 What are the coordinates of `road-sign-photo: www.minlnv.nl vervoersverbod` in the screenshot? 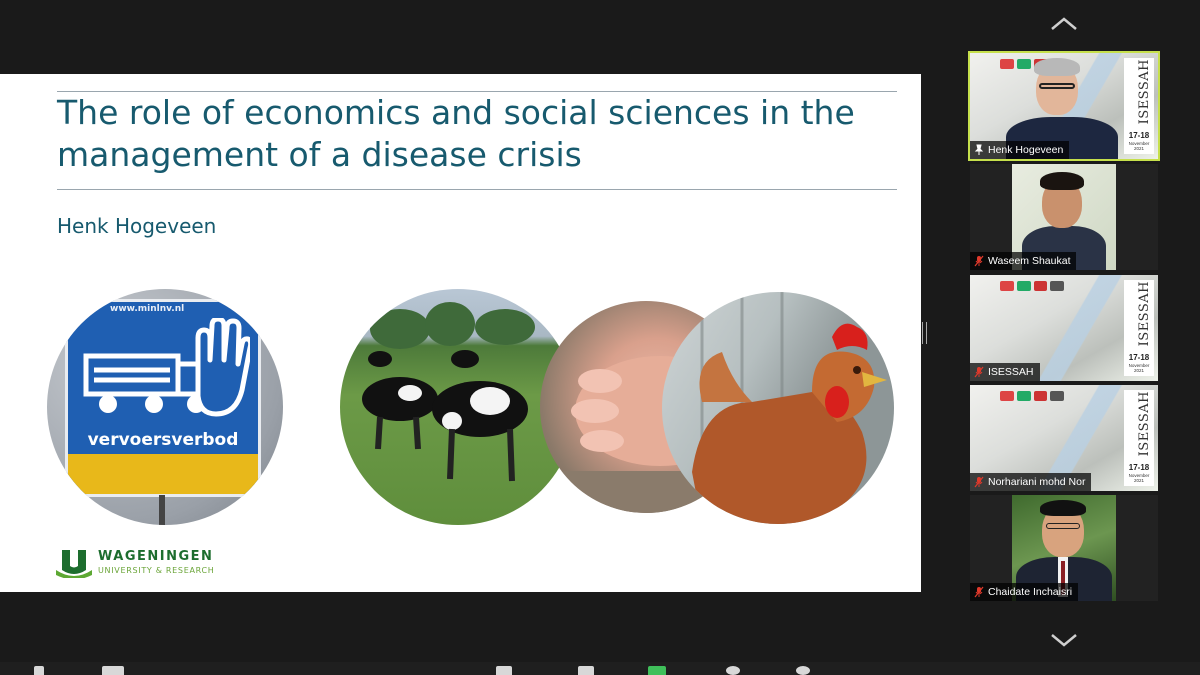 It's located at (165, 407).